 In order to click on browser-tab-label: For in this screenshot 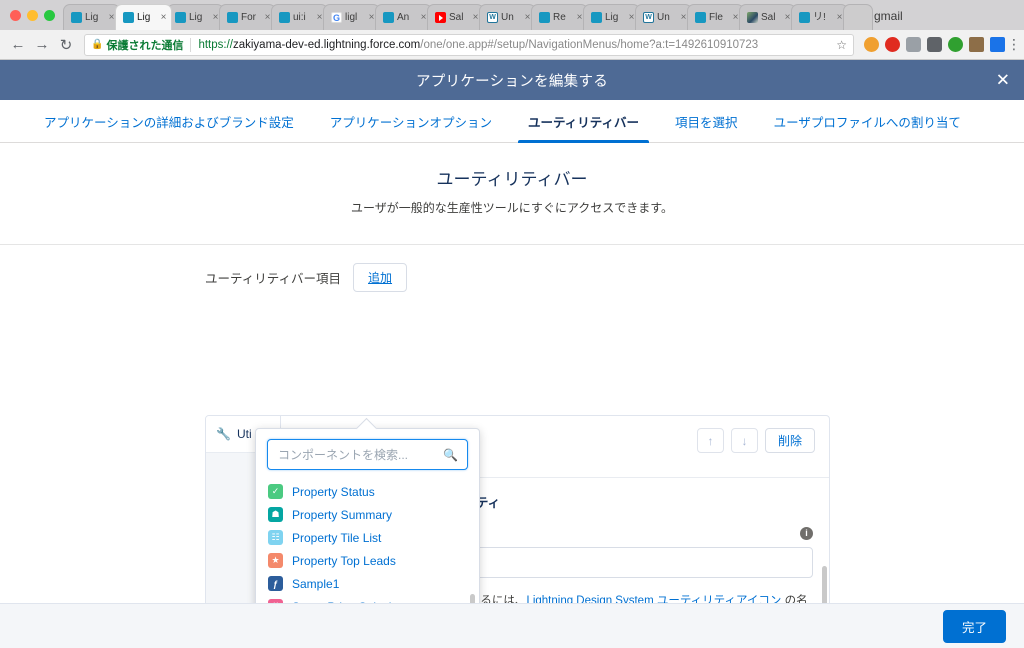, I will do `click(248, 17)`.